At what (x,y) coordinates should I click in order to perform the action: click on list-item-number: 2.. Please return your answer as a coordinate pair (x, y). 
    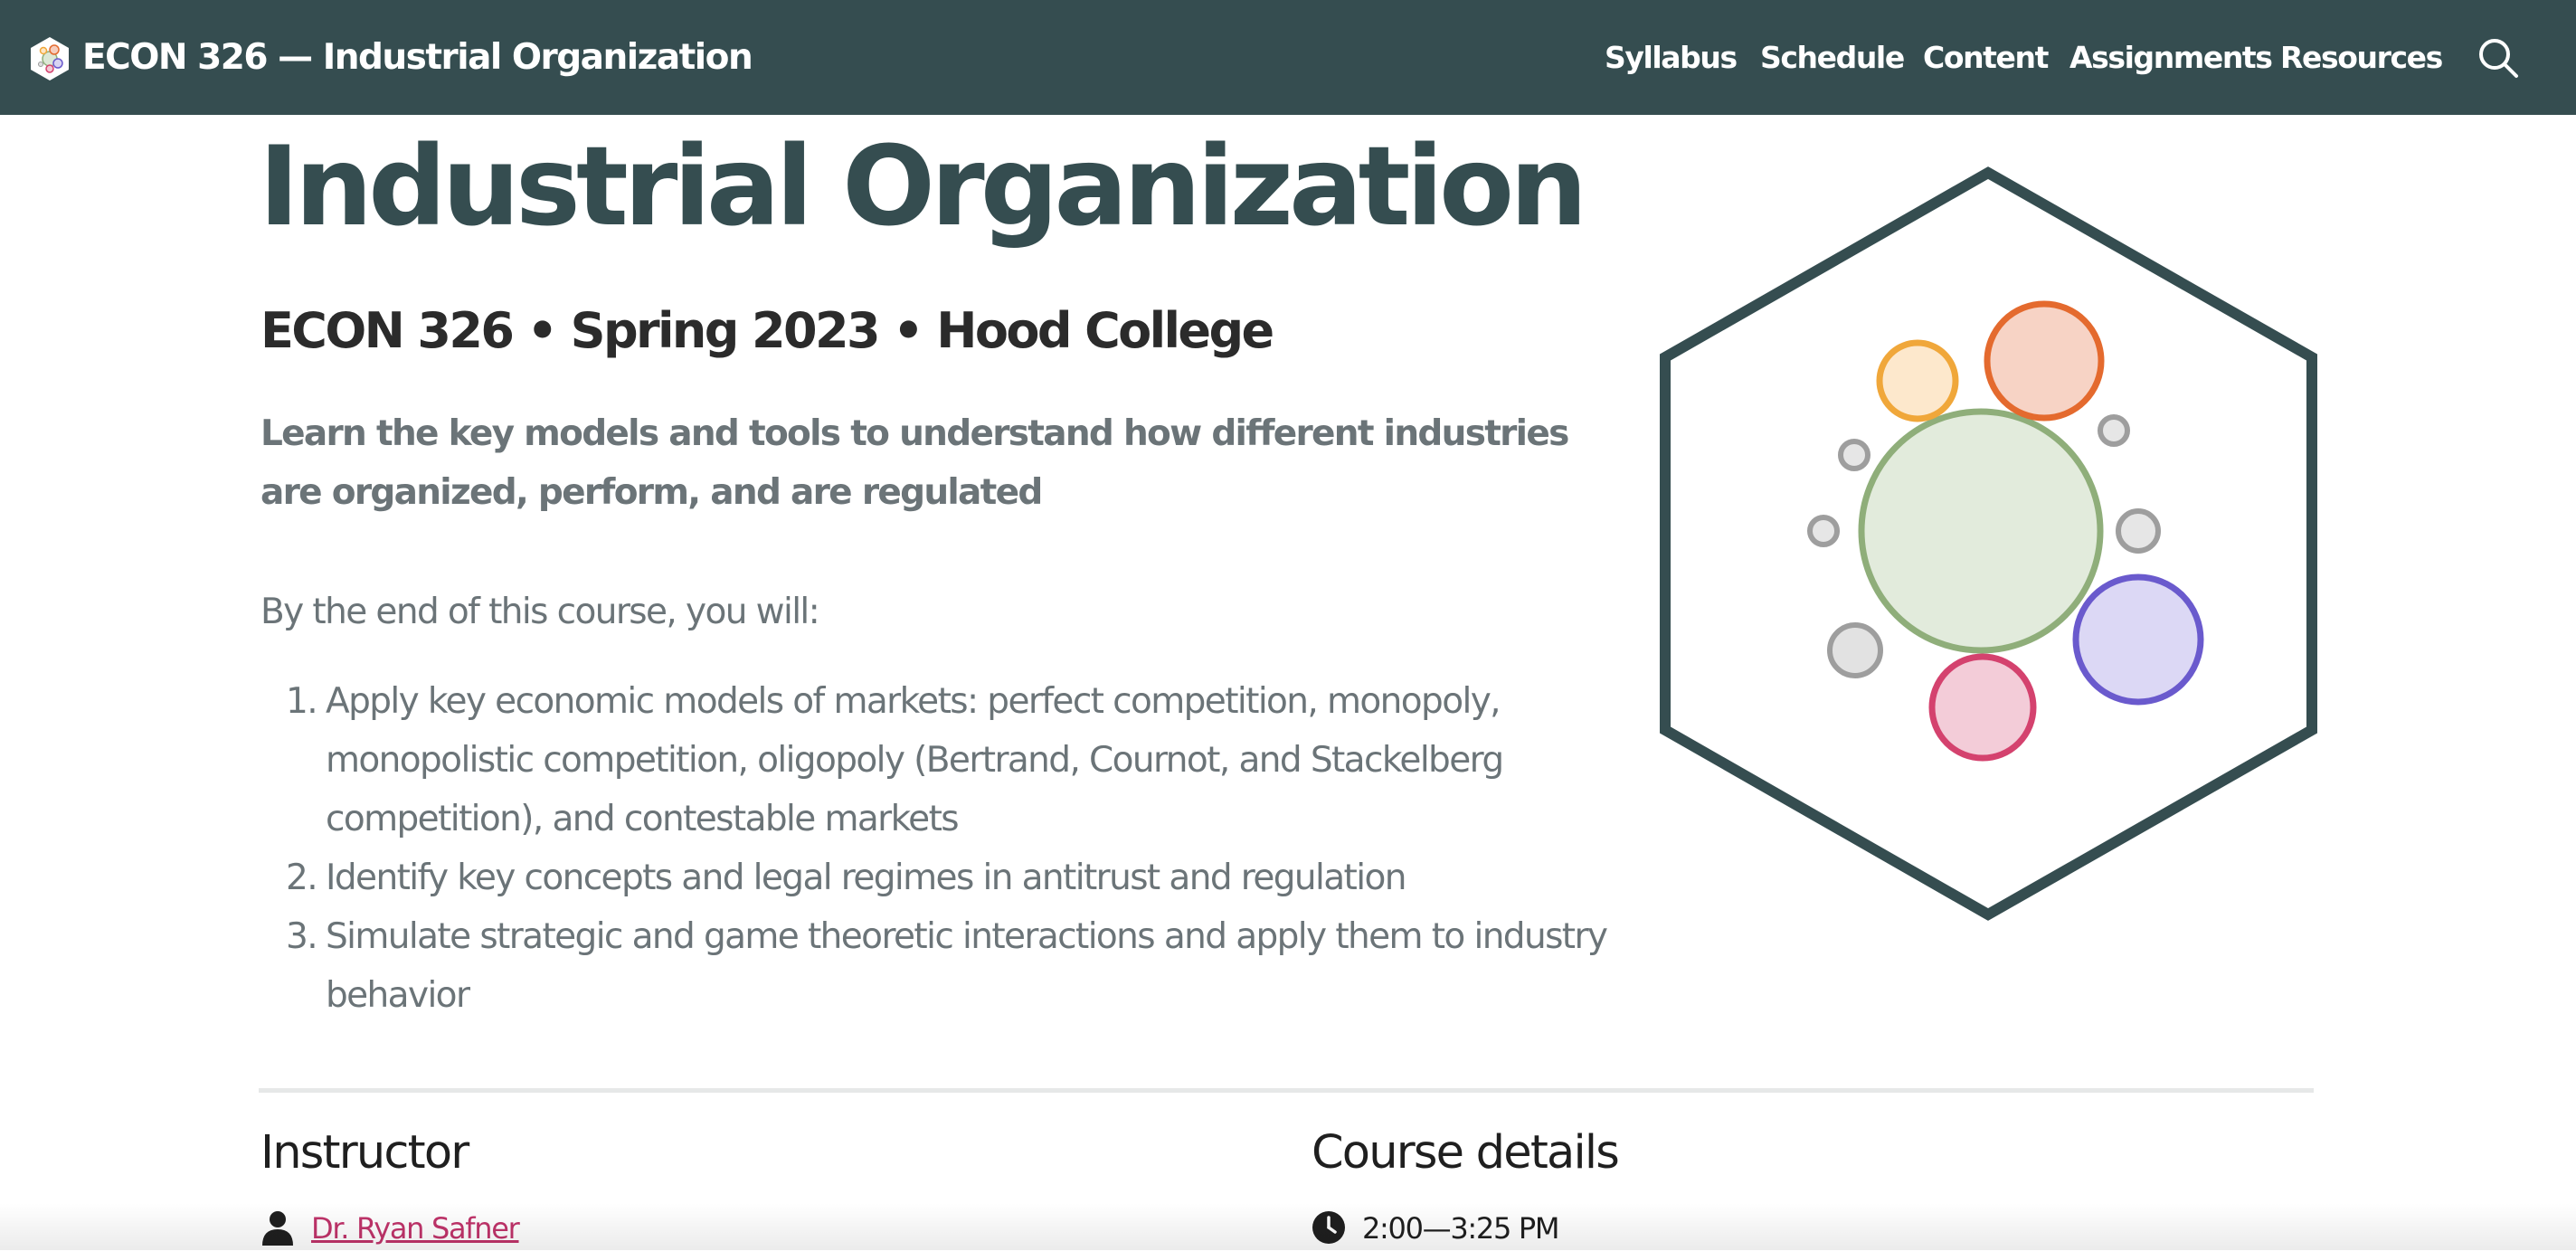
    Looking at the image, I should click on (302, 878).